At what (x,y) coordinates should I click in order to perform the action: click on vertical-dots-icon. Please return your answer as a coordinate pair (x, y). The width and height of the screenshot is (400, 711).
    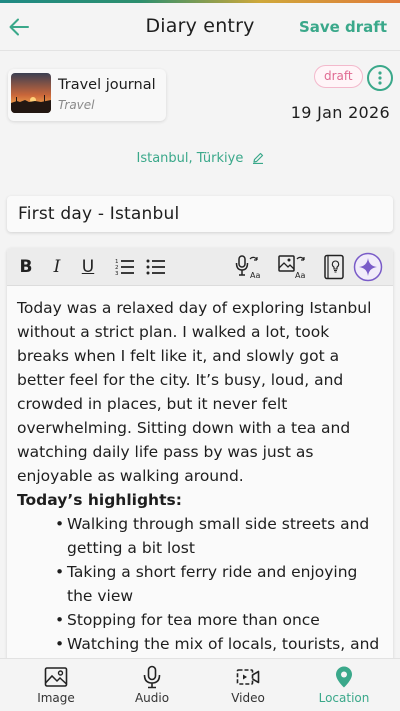
    Looking at the image, I should click on (380, 78).